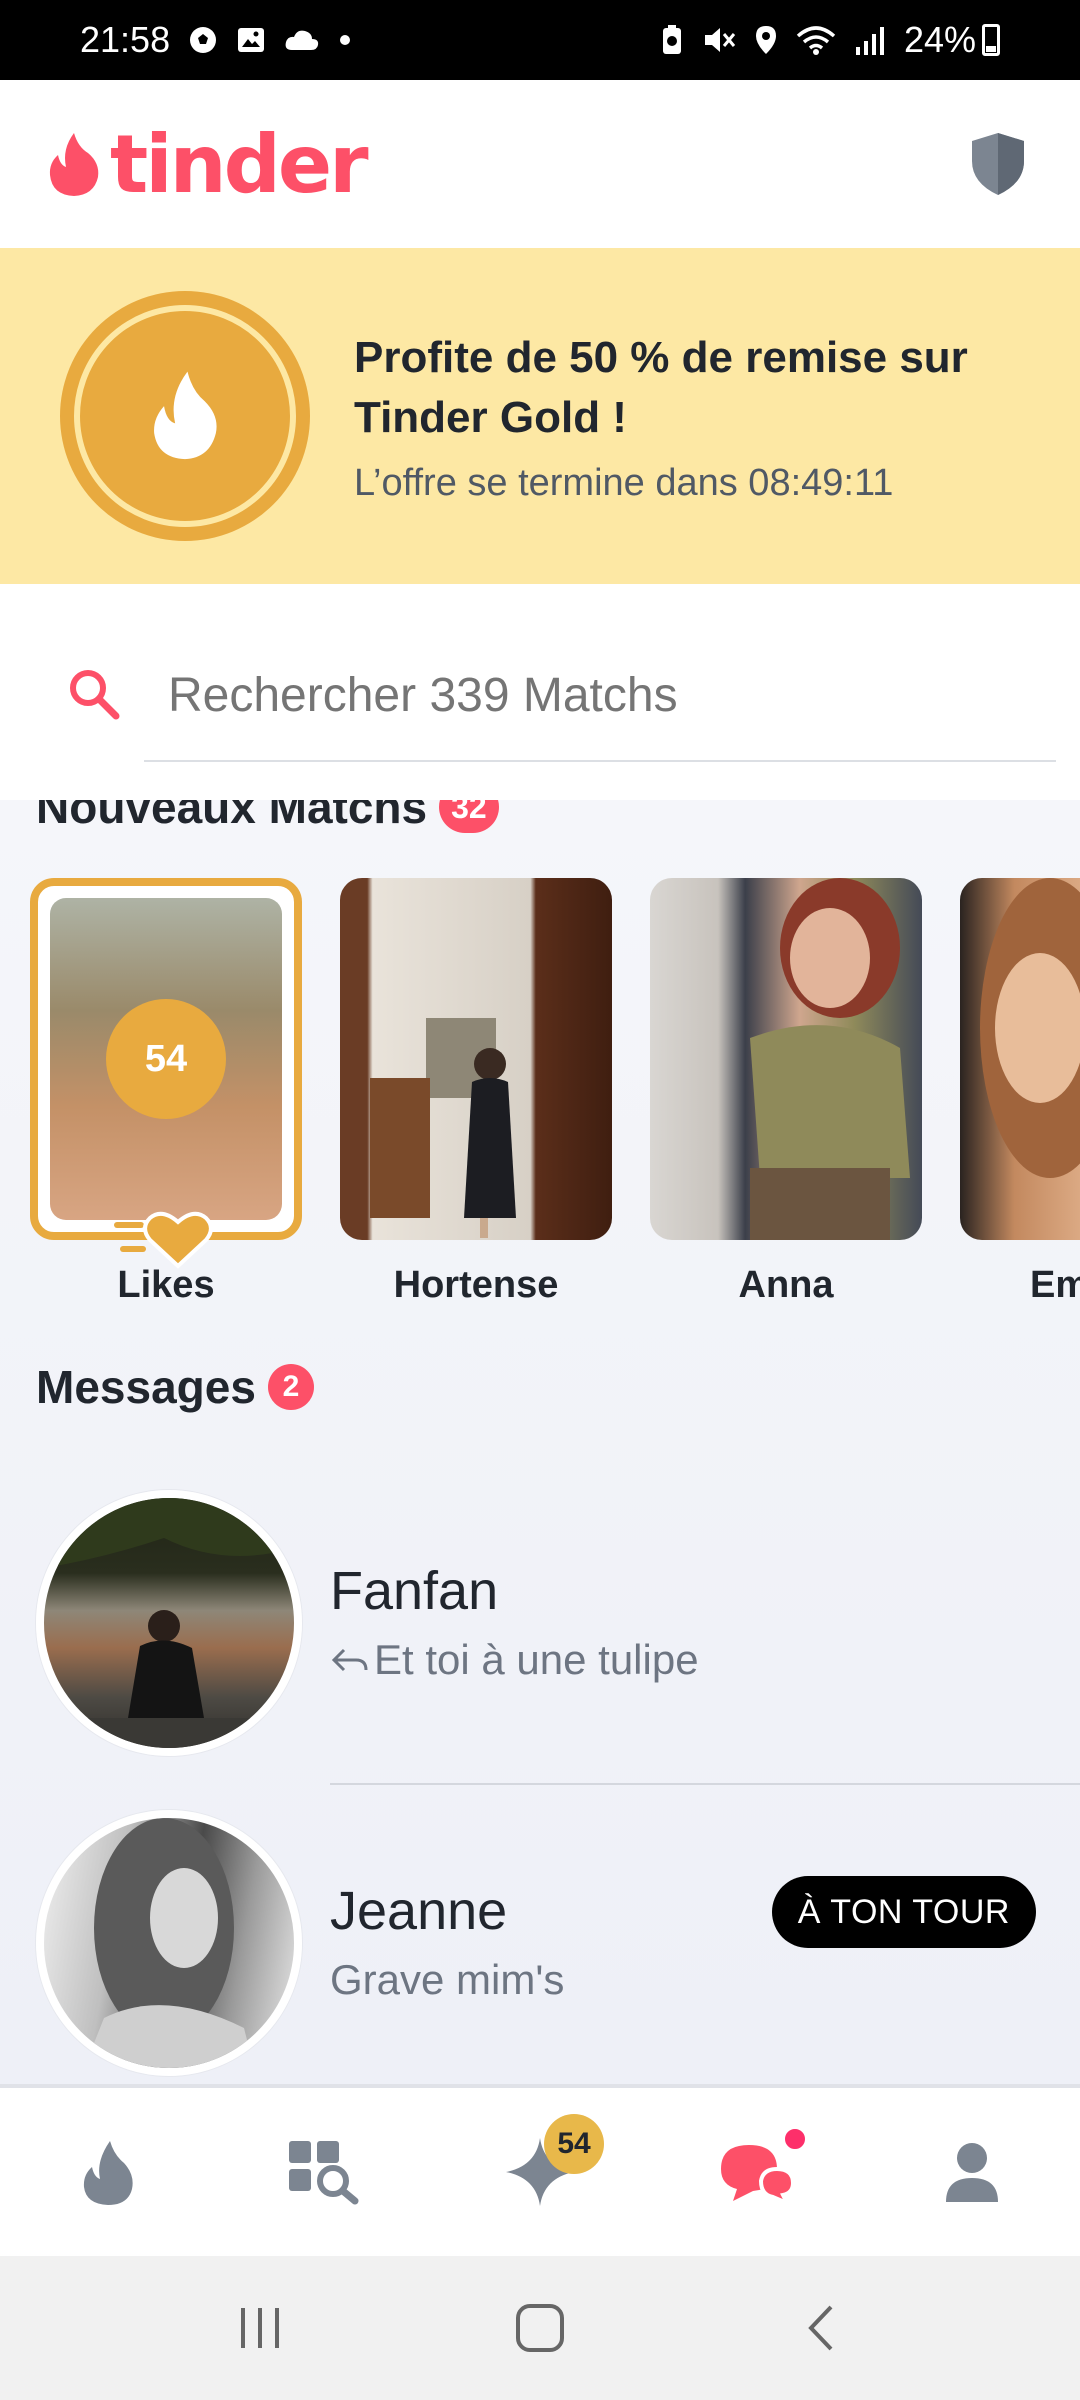 Image resolution: width=1080 pixels, height=2400 pixels. I want to click on status-right: 24%, so click(830, 40).